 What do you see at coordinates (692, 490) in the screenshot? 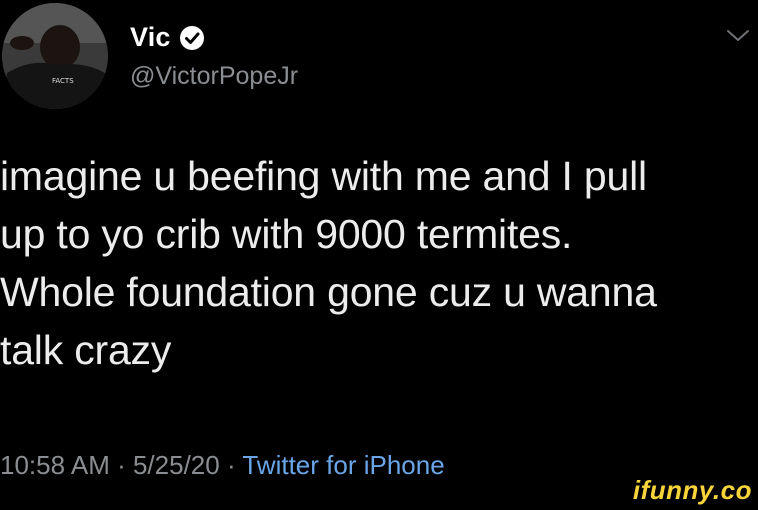
I see `ifunny-watermark: ifunny.co` at bounding box center [692, 490].